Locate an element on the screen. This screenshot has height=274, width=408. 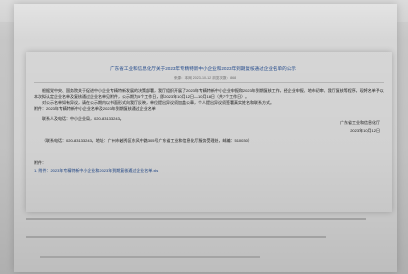
attachment-link: 1. 附件：2023年专精特新中小企业和2023年到期复核通过企业名单.xls is located at coordinates (134, 170).